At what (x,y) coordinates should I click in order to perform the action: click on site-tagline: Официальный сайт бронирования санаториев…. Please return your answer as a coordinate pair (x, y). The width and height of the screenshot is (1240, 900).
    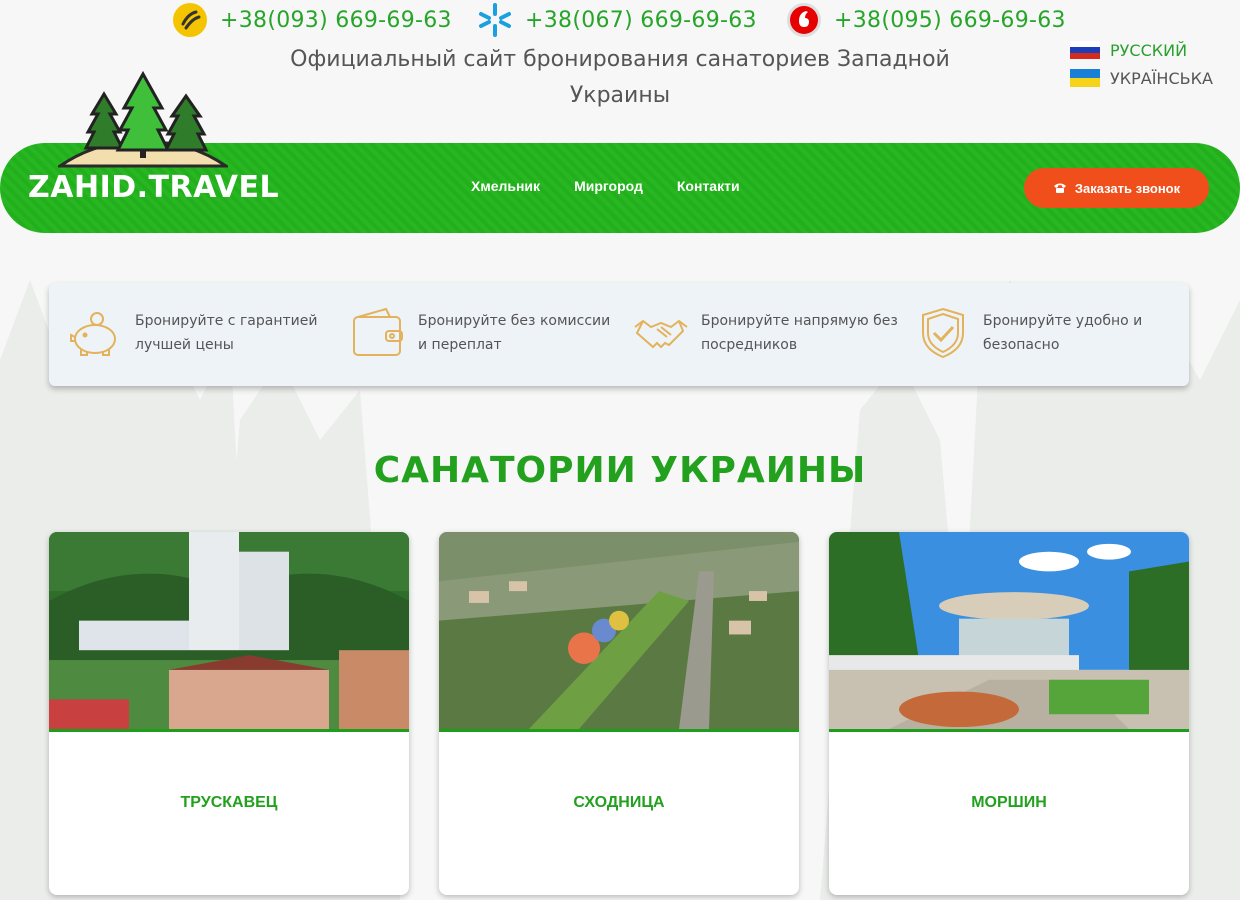
    Looking at the image, I should click on (620, 77).